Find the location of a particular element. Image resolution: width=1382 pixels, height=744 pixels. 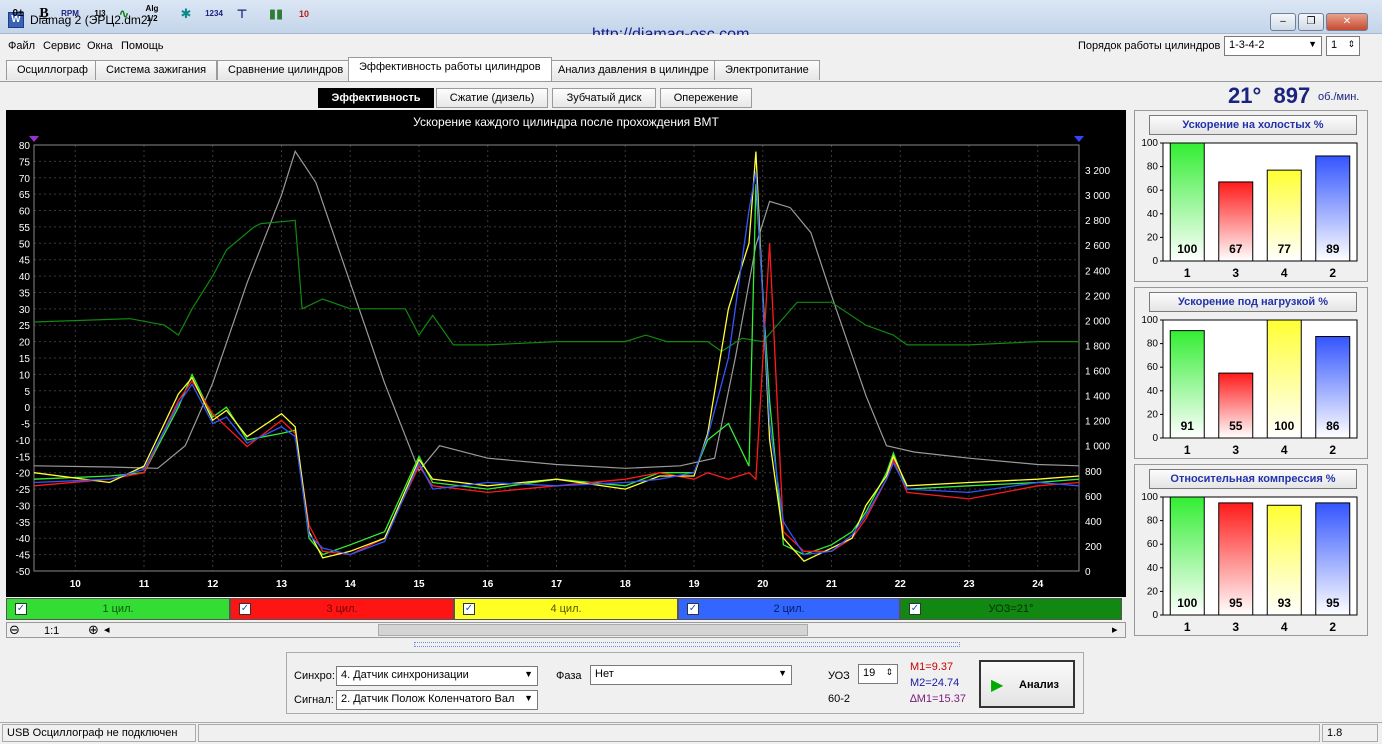

wave-icon: ∿ is located at coordinates (124, 14).